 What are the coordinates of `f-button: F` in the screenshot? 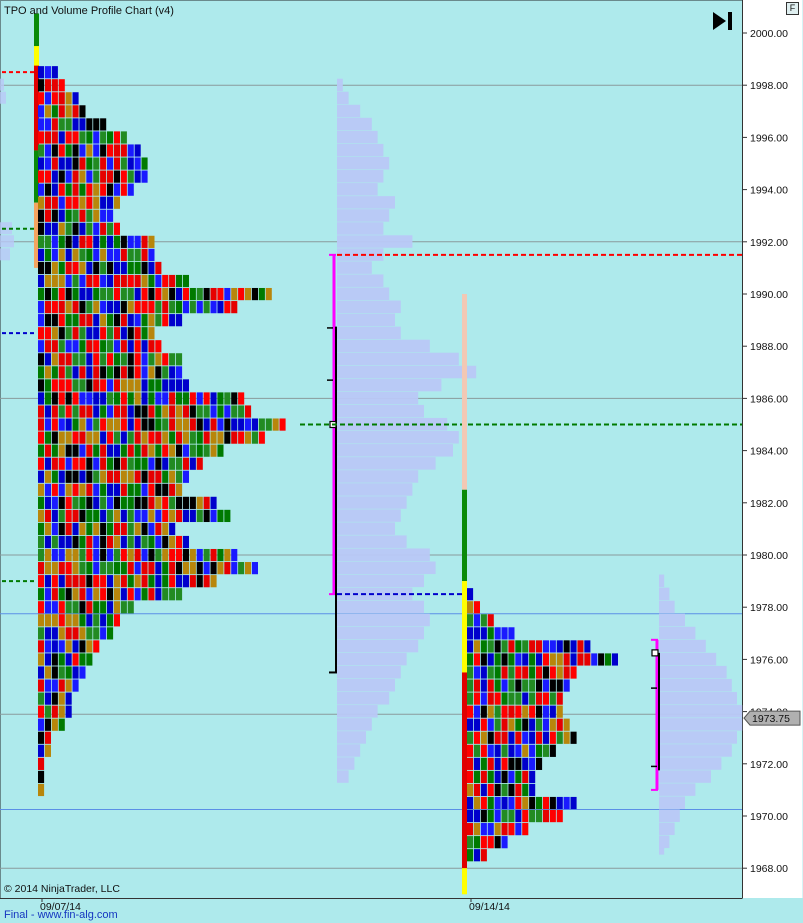 It's located at (792, 8).